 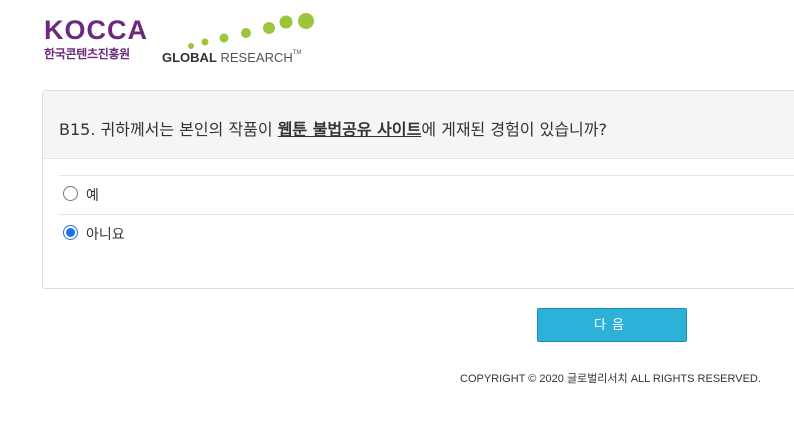 What do you see at coordinates (251, 31) in the screenshot?
I see `global-research-dots-icon` at bounding box center [251, 31].